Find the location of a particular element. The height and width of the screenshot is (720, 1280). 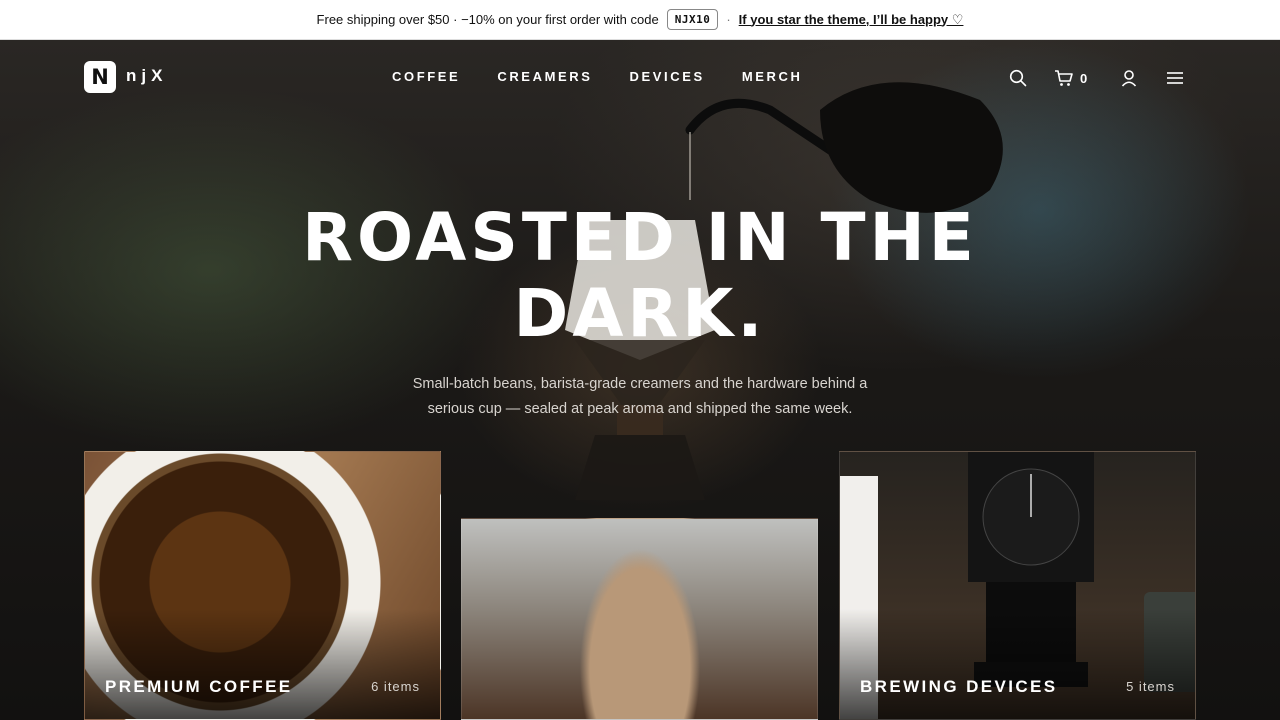

category-card-creamers is located at coordinates (639, 619).